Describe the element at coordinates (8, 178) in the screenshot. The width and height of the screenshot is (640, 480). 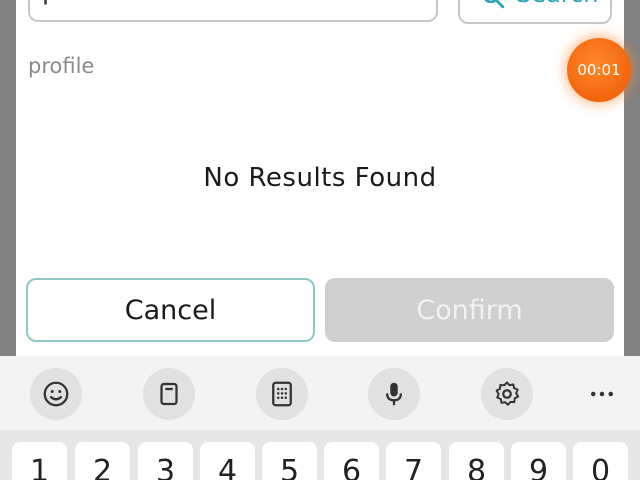
I see `dim-overlay-left` at that location.